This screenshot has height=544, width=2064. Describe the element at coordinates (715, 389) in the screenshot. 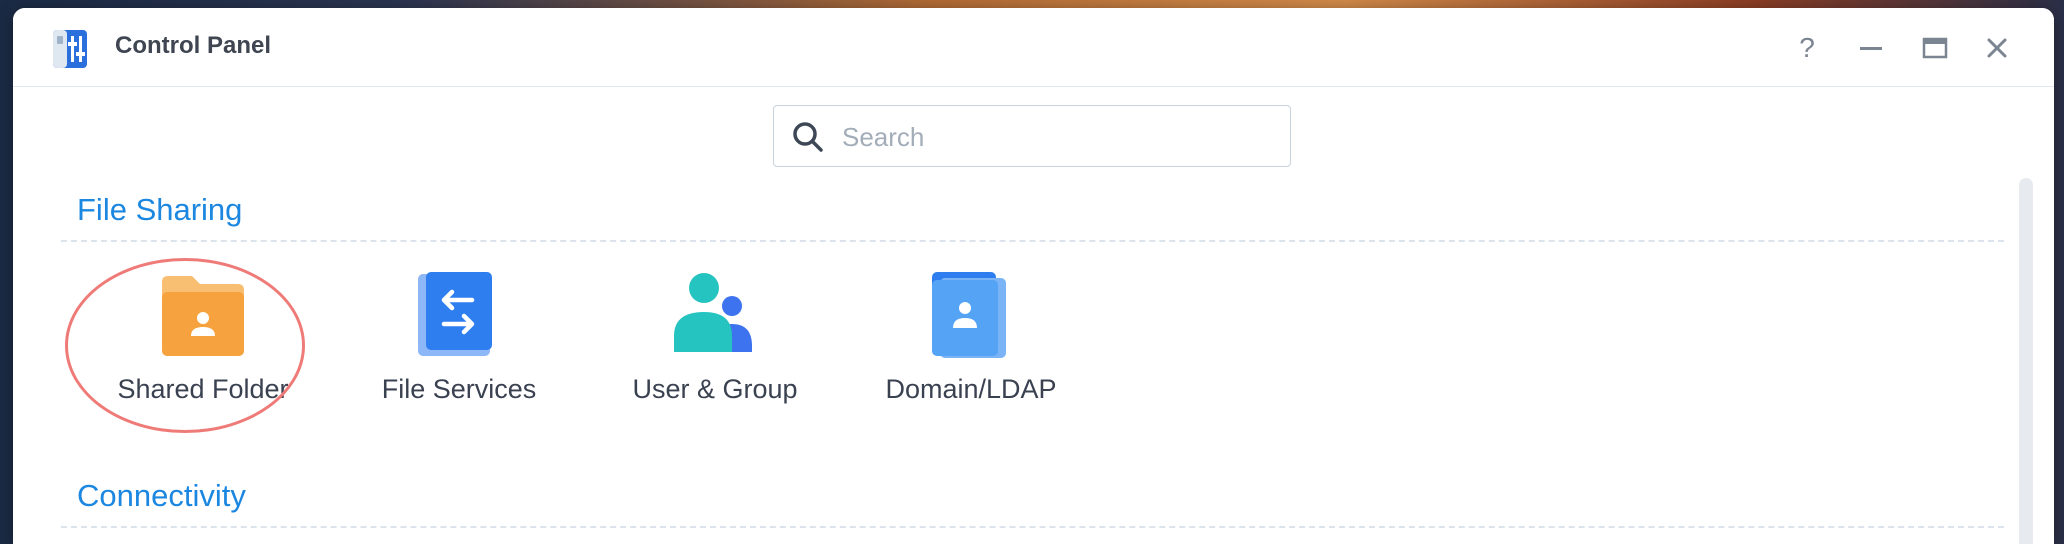

I see `user-group-label: User & Group` at that location.